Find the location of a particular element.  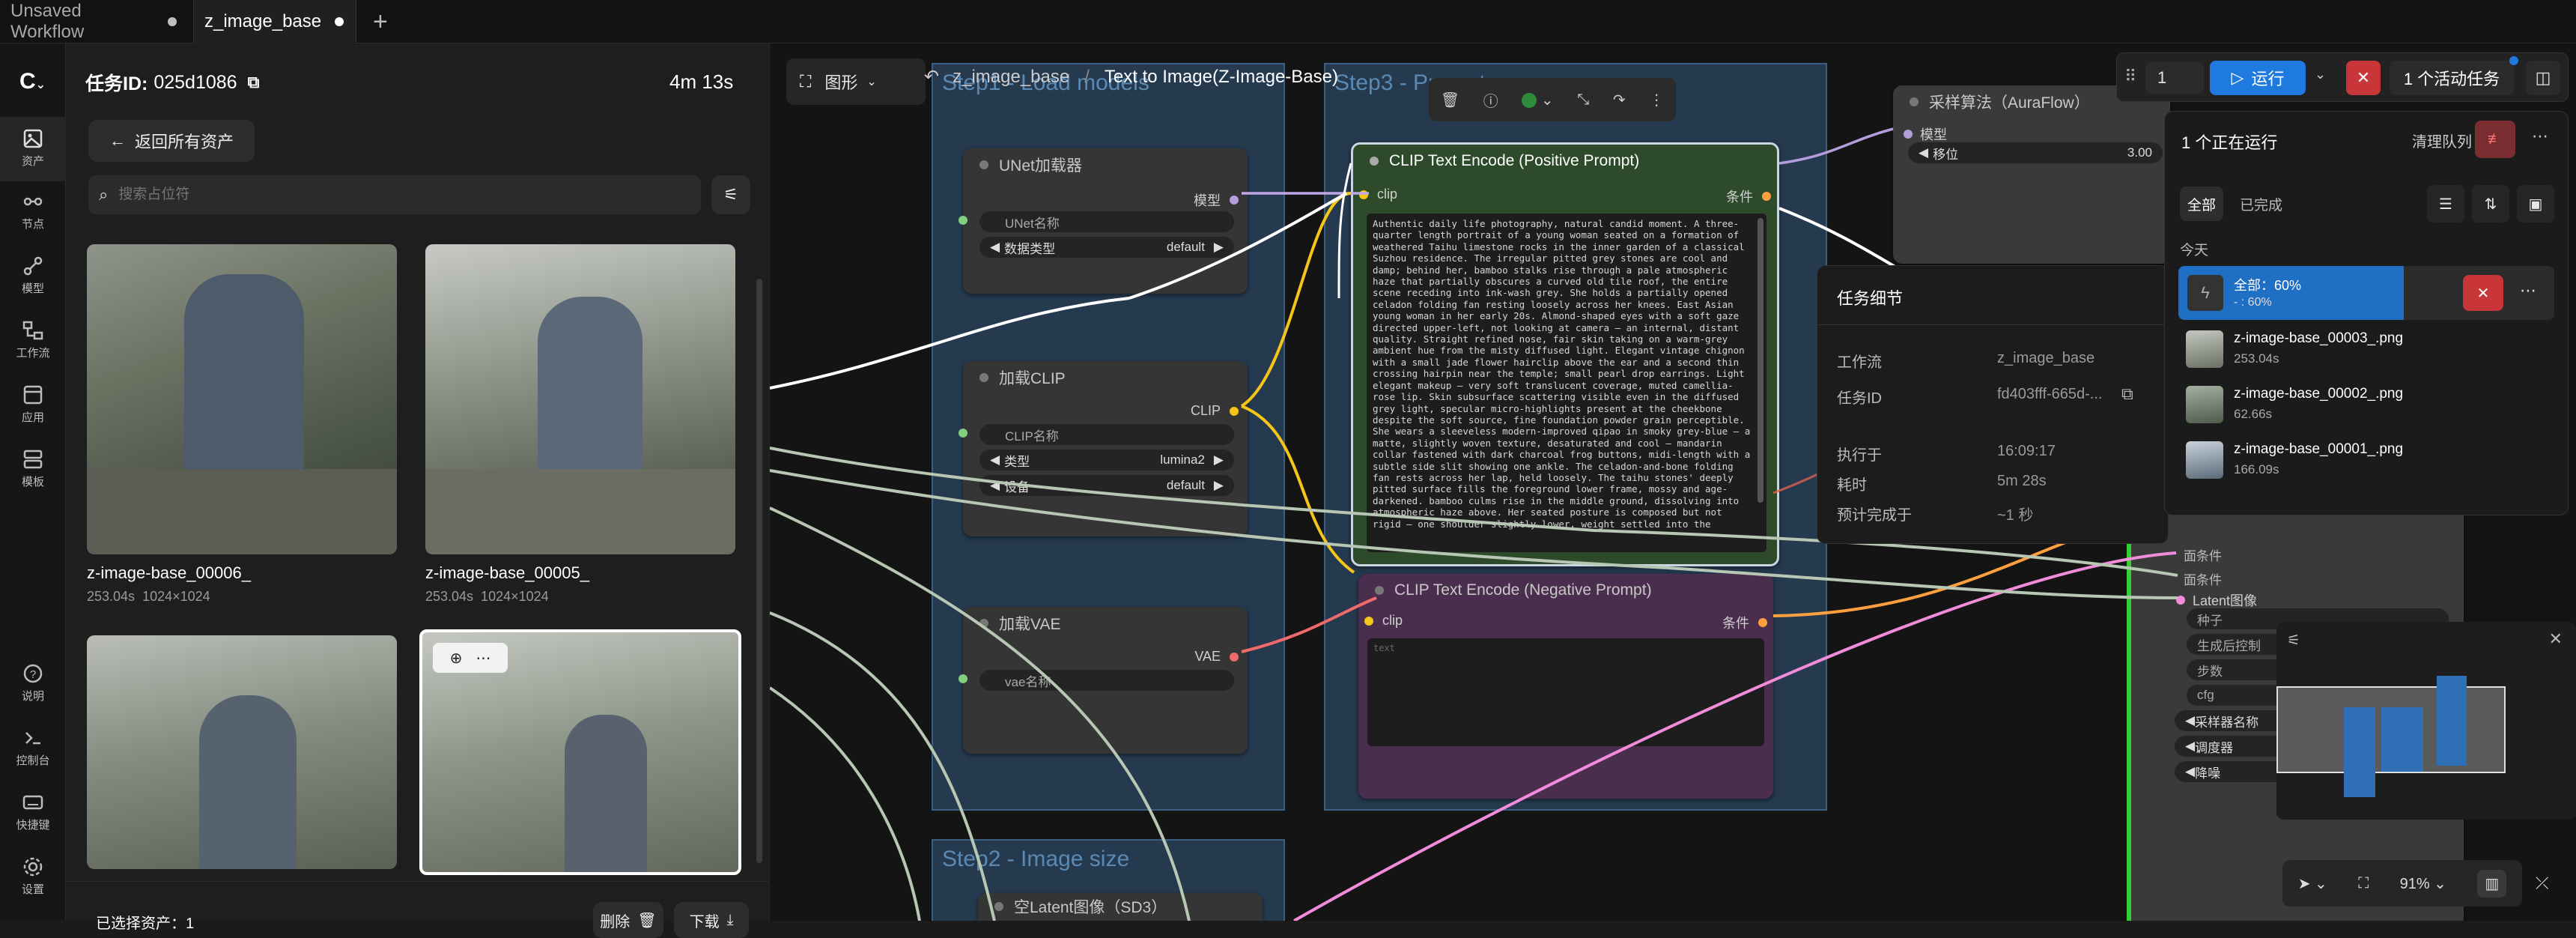

sidebar-icon: ◫ is located at coordinates (2543, 77).